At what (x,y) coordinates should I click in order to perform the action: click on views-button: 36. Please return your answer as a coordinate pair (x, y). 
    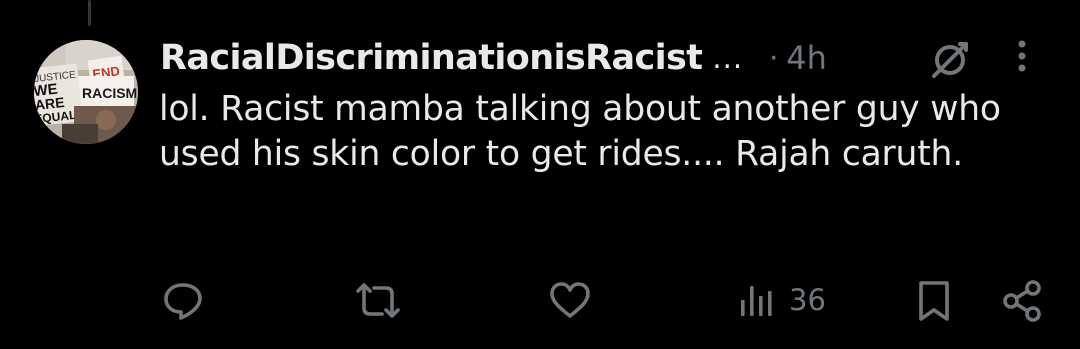
    Looking at the image, I should click on (781, 300).